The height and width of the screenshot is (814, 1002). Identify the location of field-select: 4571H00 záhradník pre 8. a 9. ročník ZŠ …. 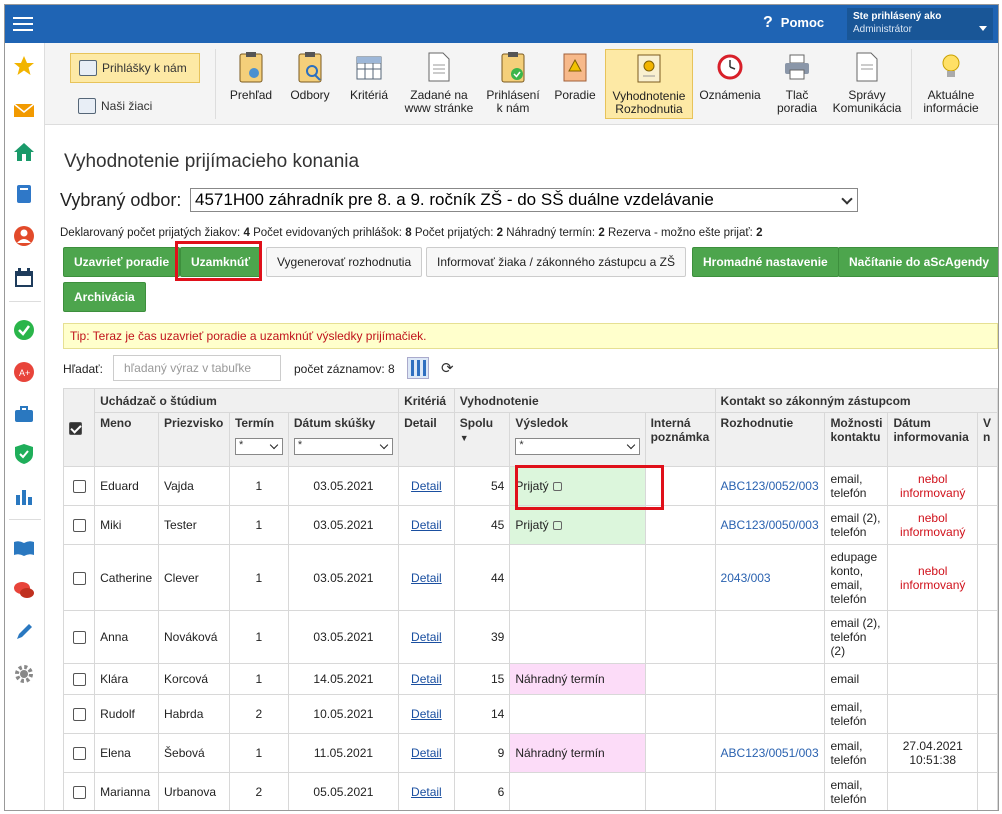
(524, 200).